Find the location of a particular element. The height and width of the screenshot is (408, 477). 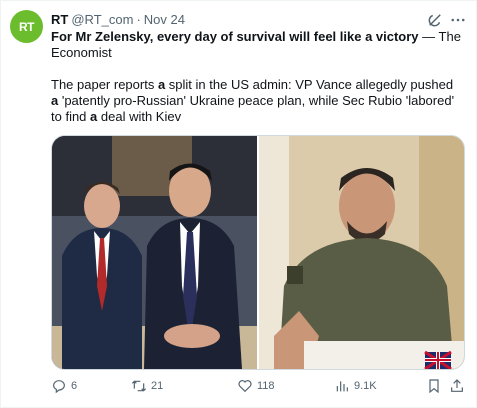

bookmark-icon is located at coordinates (434, 386).